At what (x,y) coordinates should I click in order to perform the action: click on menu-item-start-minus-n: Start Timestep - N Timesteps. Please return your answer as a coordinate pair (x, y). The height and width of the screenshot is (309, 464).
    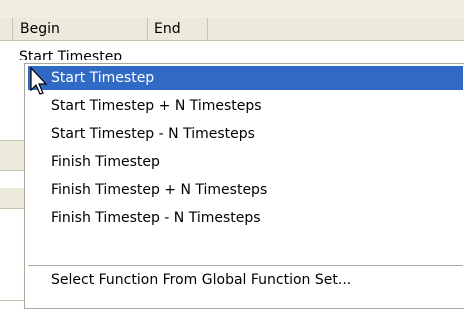
    Looking at the image, I should click on (245, 134).